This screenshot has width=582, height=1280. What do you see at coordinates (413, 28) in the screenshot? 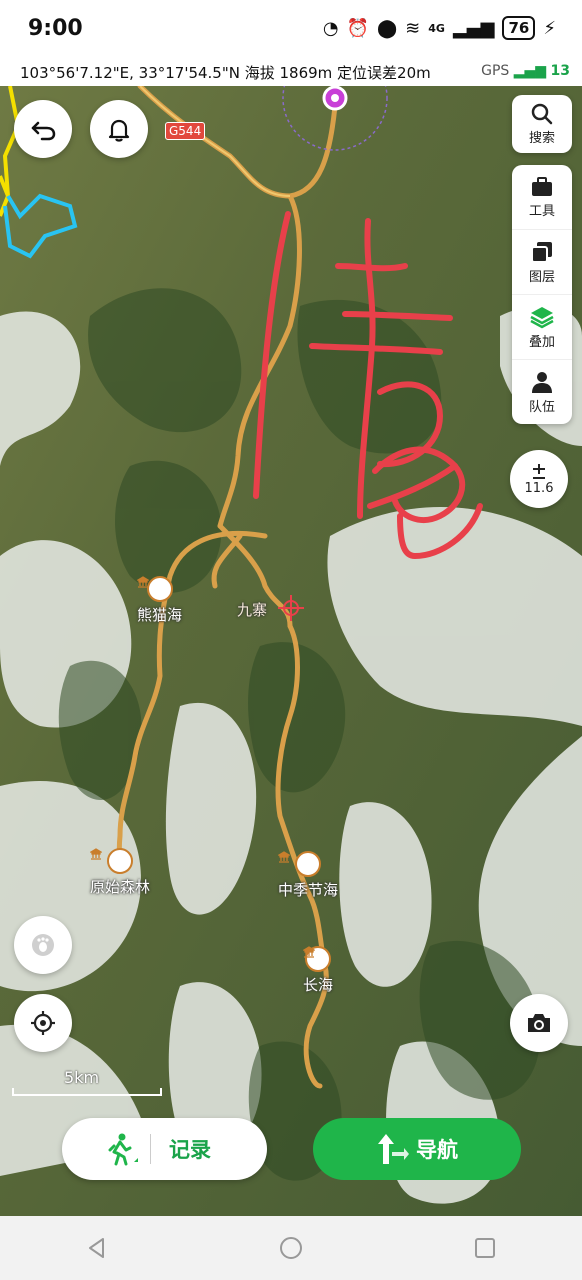
I see `wifi-icon: ≋` at bounding box center [413, 28].